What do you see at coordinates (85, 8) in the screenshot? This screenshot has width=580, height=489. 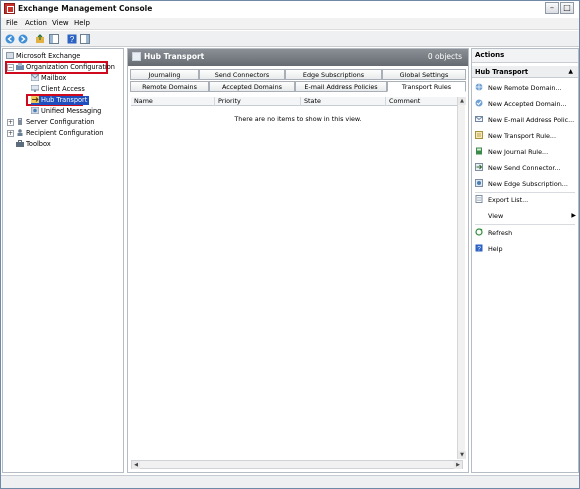 I see `window-title: Exchange Management Console` at bounding box center [85, 8].